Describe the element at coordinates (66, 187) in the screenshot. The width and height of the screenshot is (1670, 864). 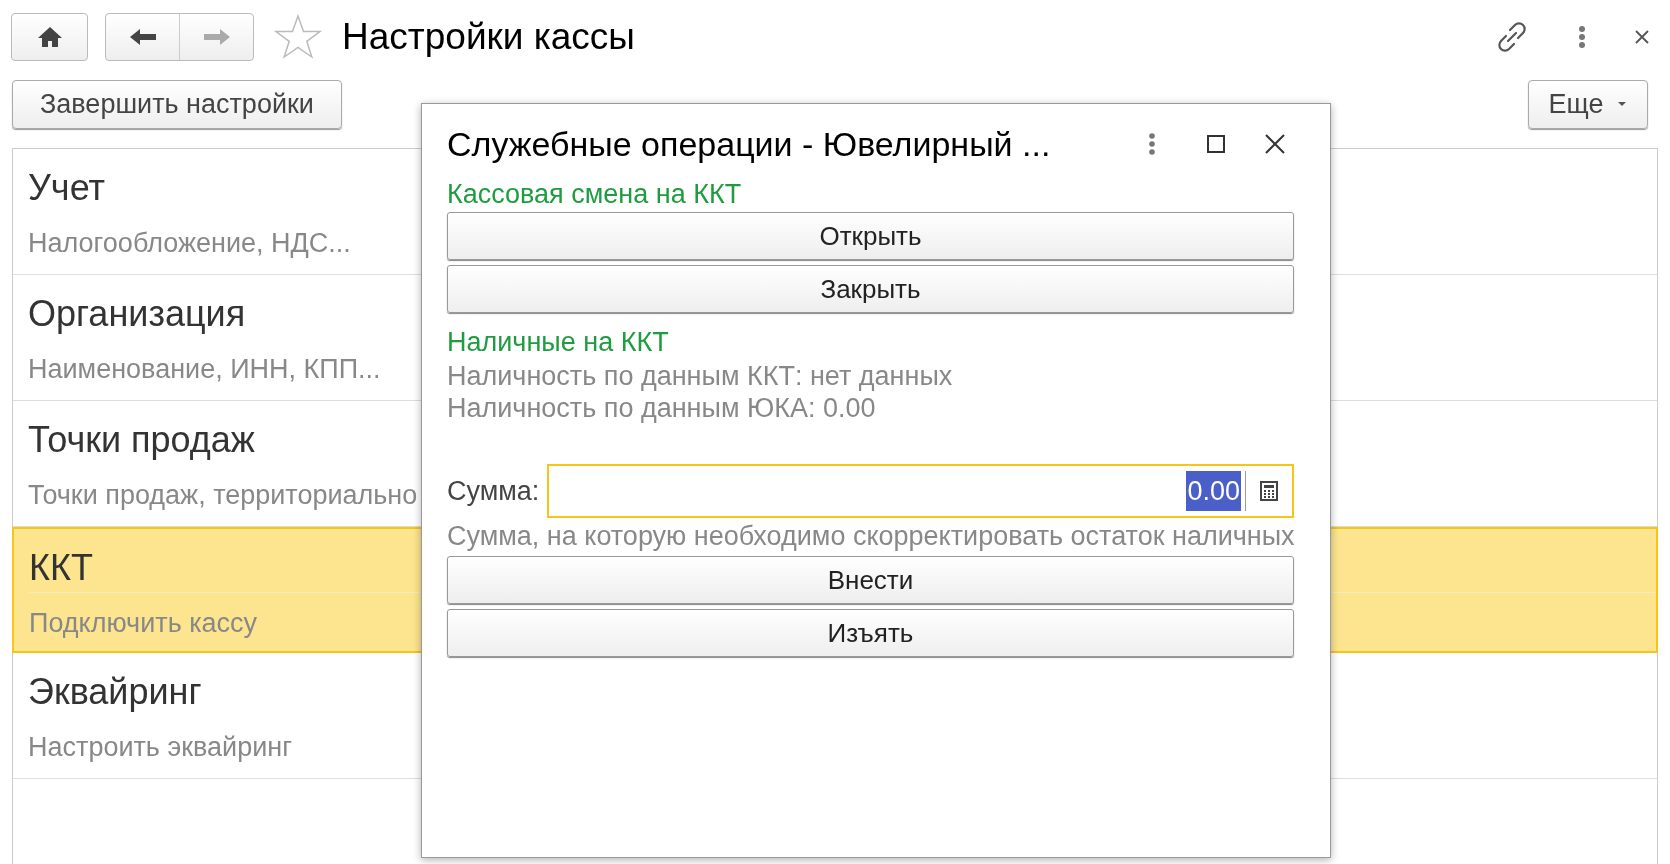
I see `section-title: Учет` at that location.